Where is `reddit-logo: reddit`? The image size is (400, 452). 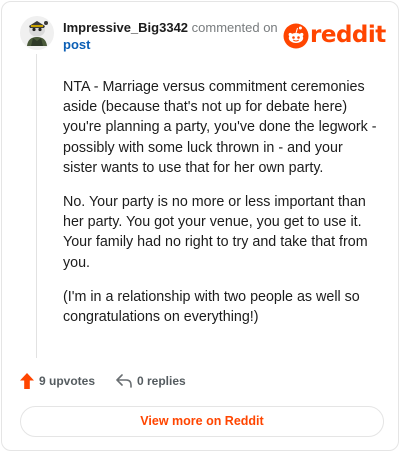
reddit-logo: reddit is located at coordinates (335, 36).